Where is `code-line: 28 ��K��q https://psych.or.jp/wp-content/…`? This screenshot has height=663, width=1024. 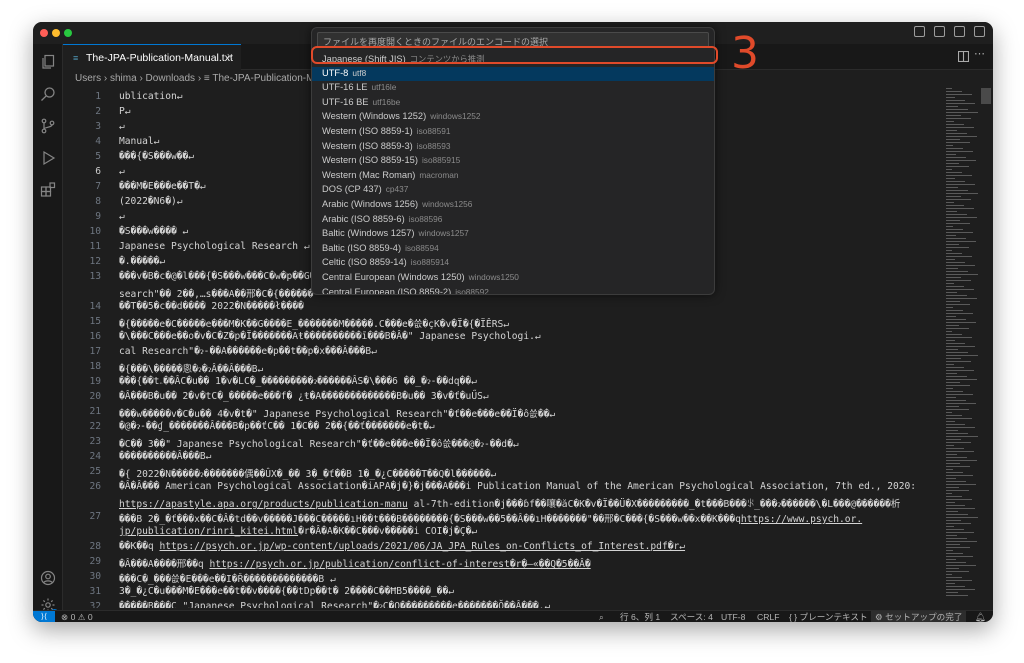
code-line: 28 ��K��q https://psych.or.jp/wp-content/… is located at coordinates (503, 548).